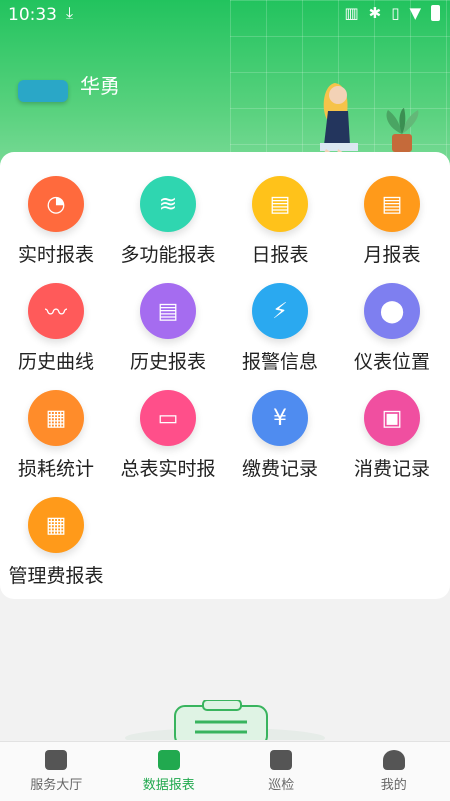  I want to click on data-report-icon, so click(169, 760).